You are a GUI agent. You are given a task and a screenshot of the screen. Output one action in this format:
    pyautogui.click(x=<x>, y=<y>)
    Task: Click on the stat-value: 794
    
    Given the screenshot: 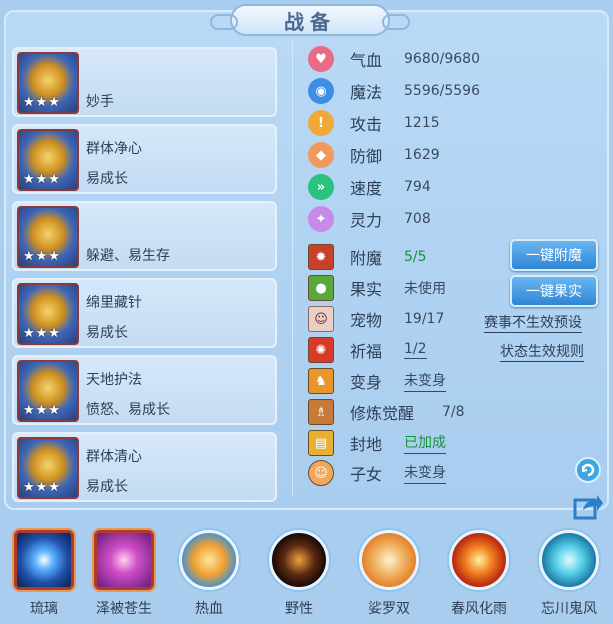 What is the action you would take?
    pyautogui.click(x=417, y=187)
    